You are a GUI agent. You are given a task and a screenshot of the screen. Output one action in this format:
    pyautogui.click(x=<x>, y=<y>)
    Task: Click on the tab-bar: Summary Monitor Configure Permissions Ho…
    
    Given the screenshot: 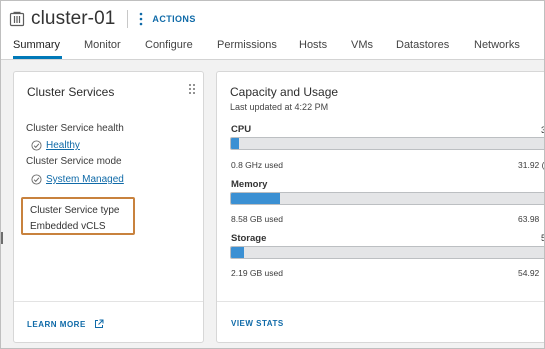 What is the action you would take?
    pyautogui.click(x=272, y=45)
    